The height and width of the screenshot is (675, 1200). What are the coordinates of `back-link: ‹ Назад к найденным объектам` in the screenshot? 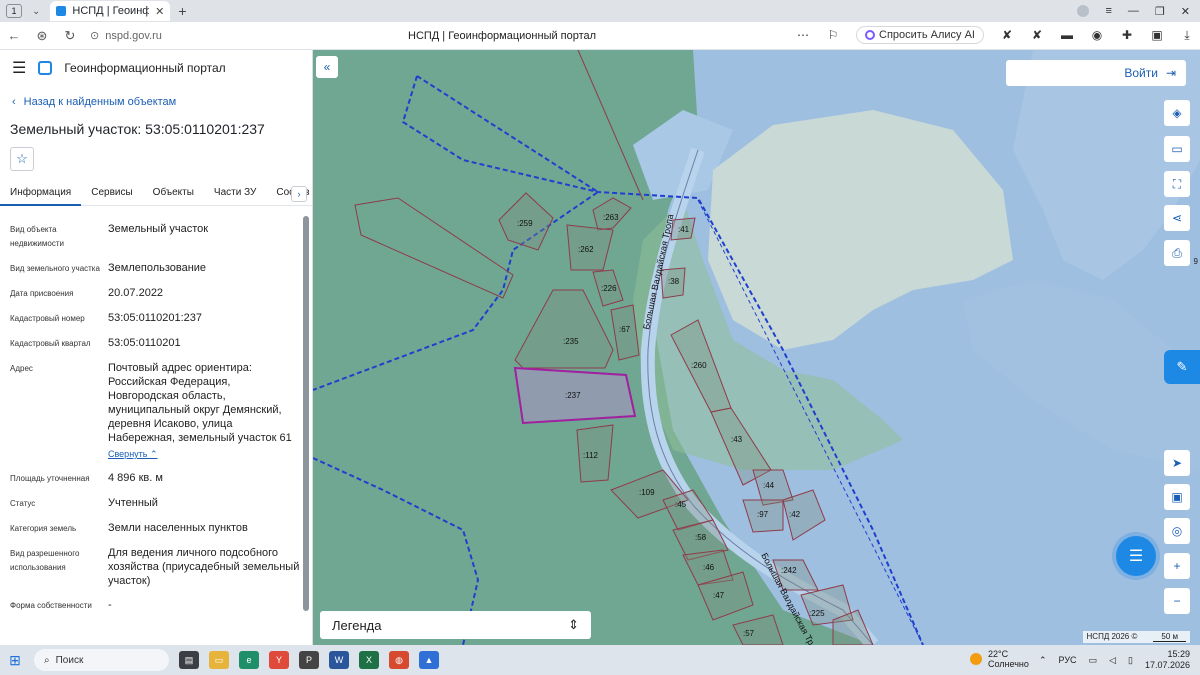 It's located at (94, 102).